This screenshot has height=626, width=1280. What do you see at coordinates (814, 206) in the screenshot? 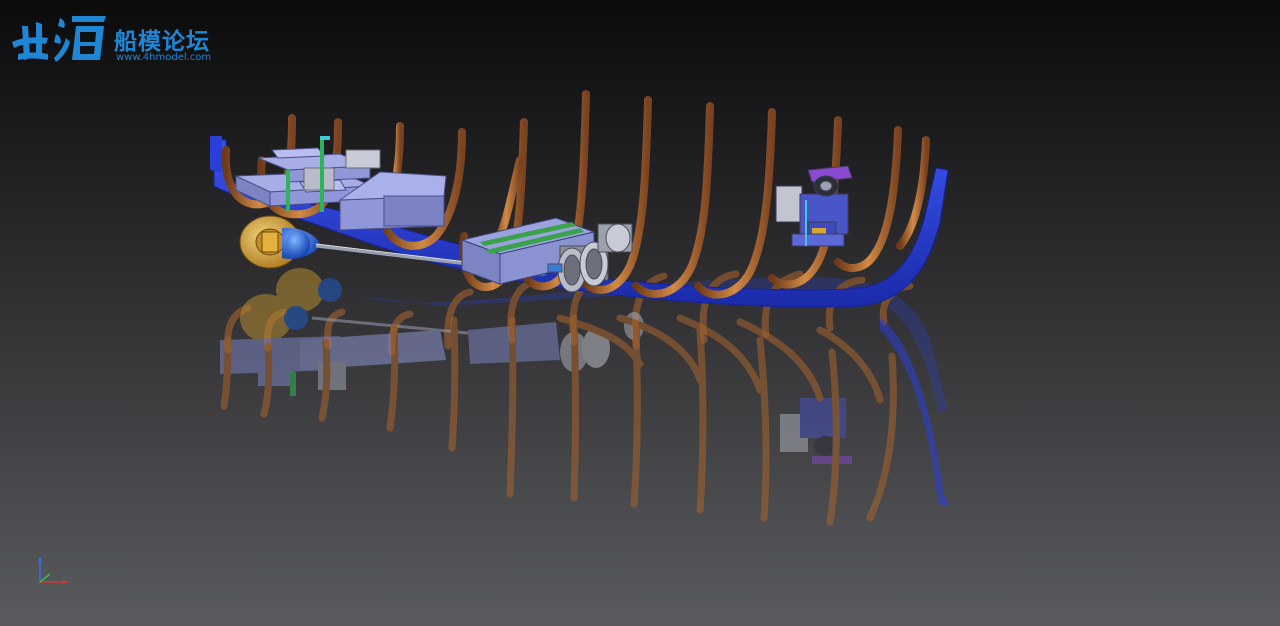
I see `fore-equipment` at bounding box center [814, 206].